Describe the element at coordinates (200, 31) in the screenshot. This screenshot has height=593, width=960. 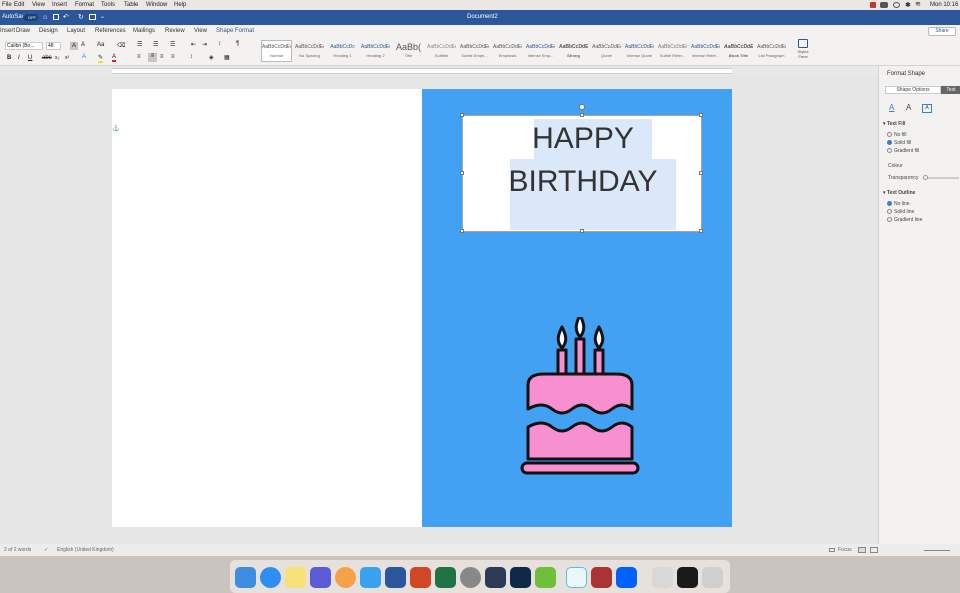
I see `tab-view: View` at that location.